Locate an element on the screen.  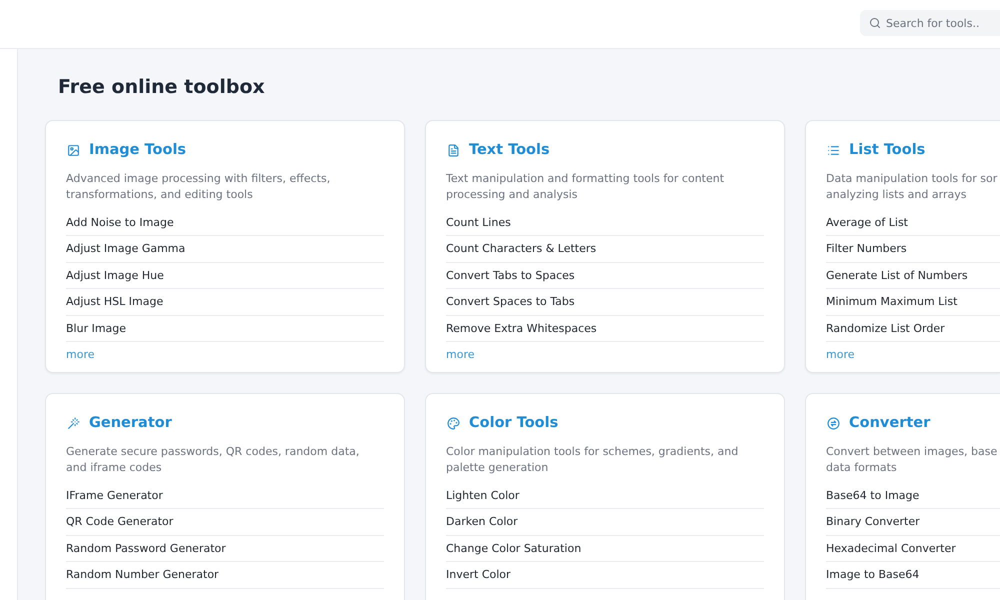
category-description: Convert between images, base data formats is located at coordinates (912, 460).